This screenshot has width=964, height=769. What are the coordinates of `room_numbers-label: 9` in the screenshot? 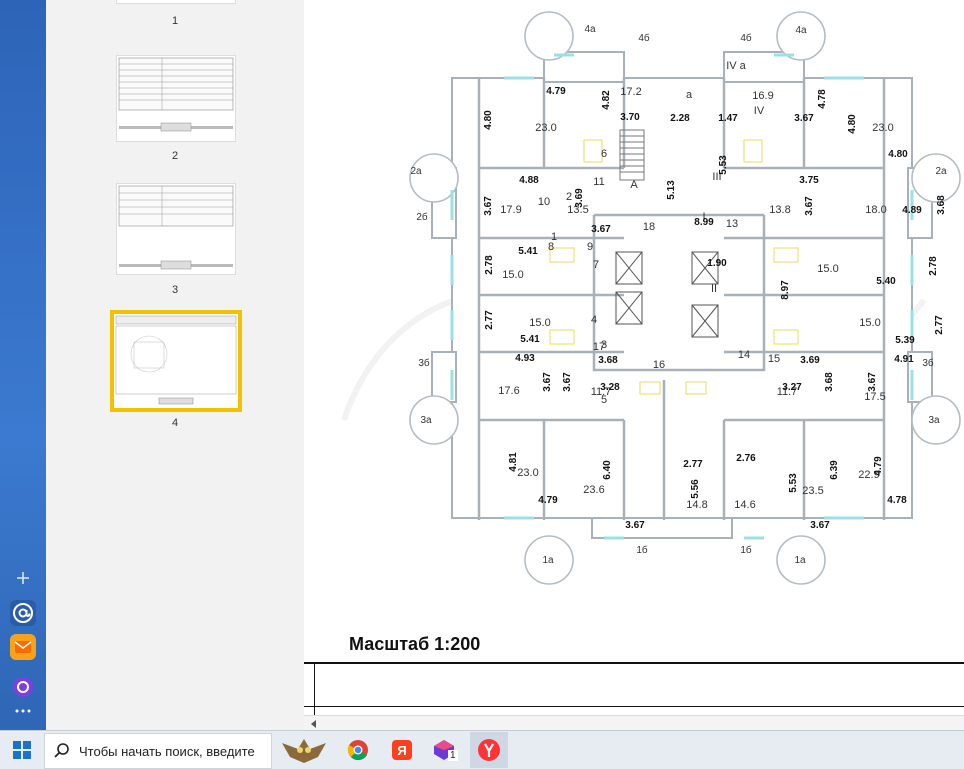 It's located at (590, 247).